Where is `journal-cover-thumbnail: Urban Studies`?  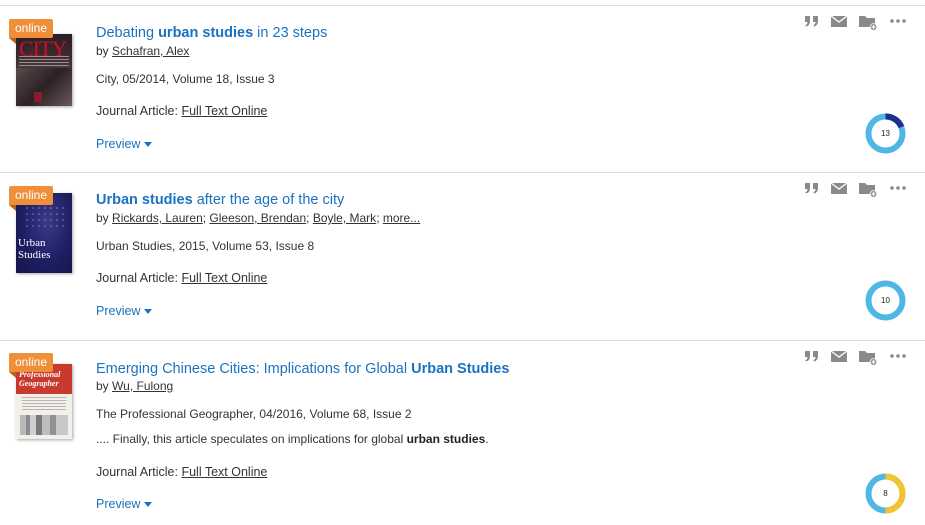
journal-cover-thumbnail: Urban Studies is located at coordinates (44, 233).